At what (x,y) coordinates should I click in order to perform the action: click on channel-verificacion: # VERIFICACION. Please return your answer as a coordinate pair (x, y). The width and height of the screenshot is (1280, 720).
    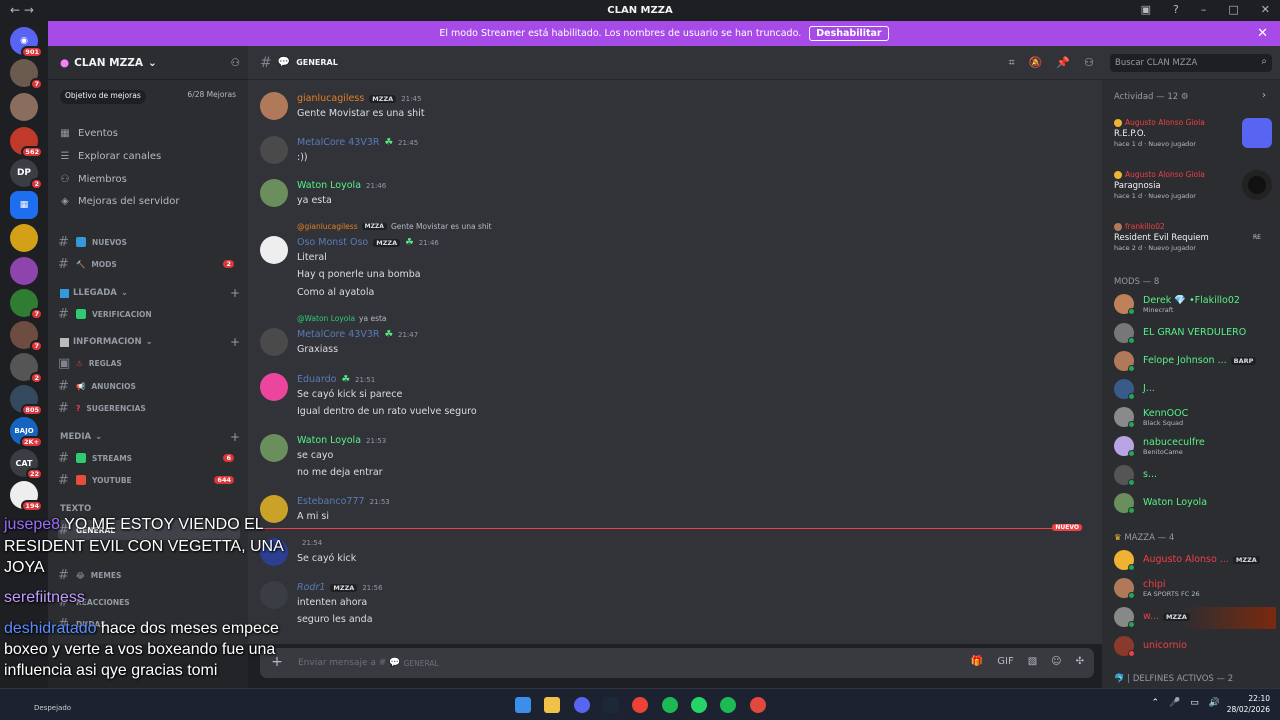
    Looking at the image, I should click on (149, 314).